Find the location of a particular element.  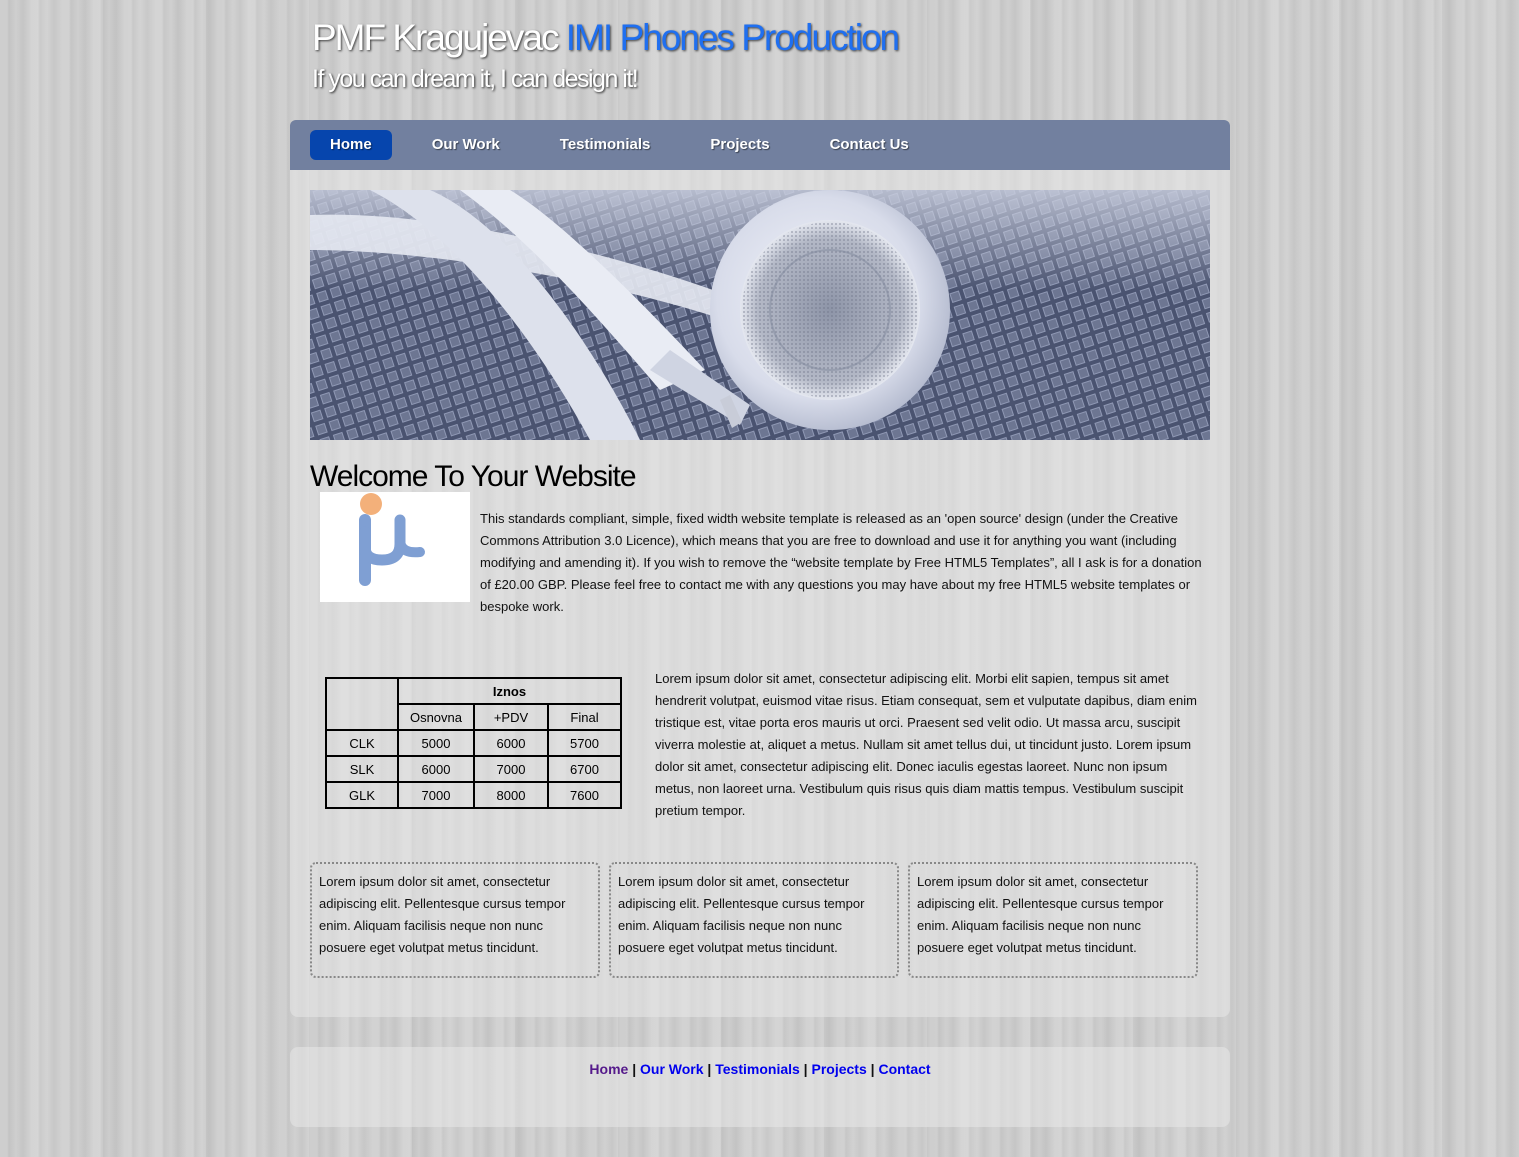

menu-item-projects: Projects is located at coordinates (739, 145).